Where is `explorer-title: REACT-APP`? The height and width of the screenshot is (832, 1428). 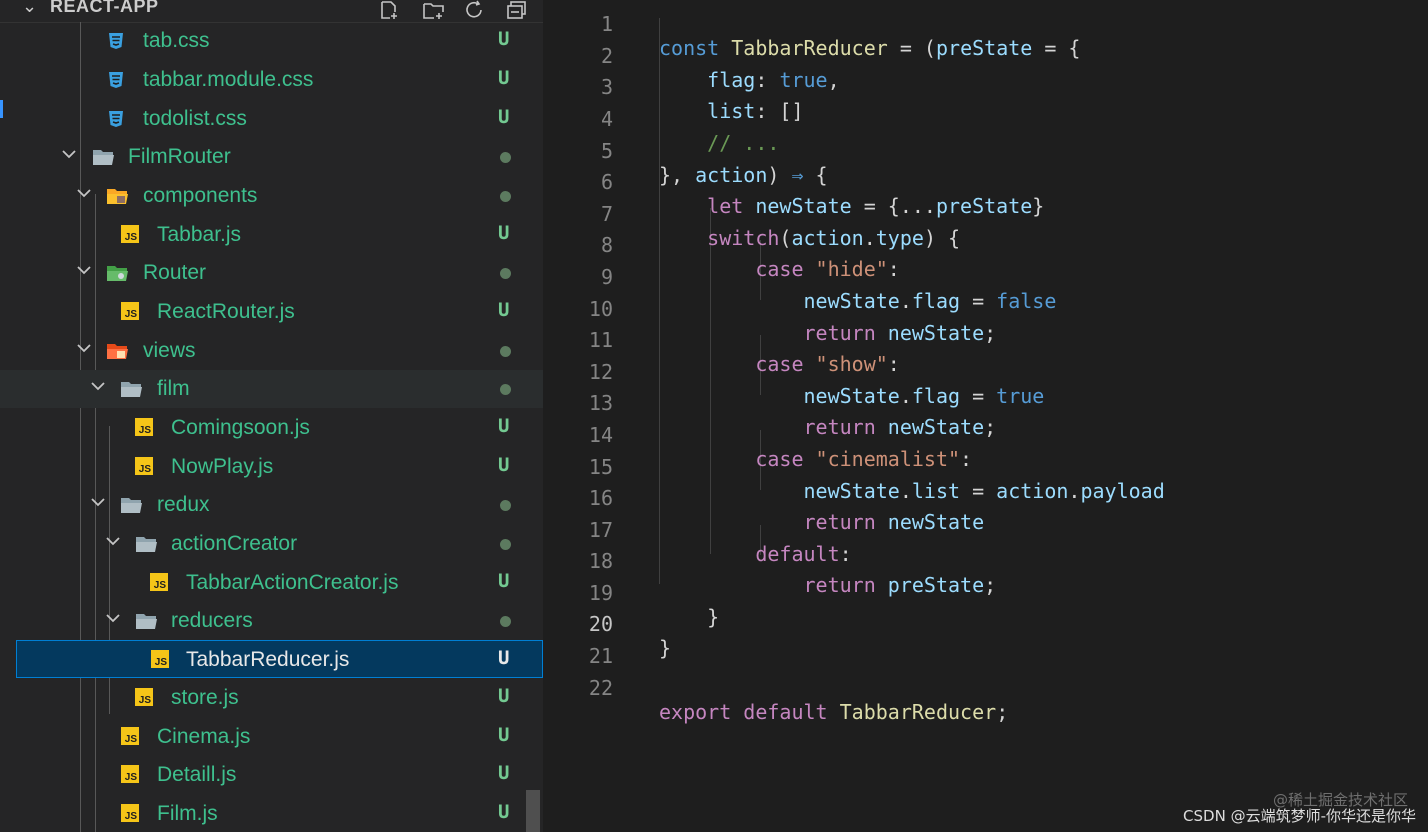
explorer-title: REACT-APP is located at coordinates (104, 8).